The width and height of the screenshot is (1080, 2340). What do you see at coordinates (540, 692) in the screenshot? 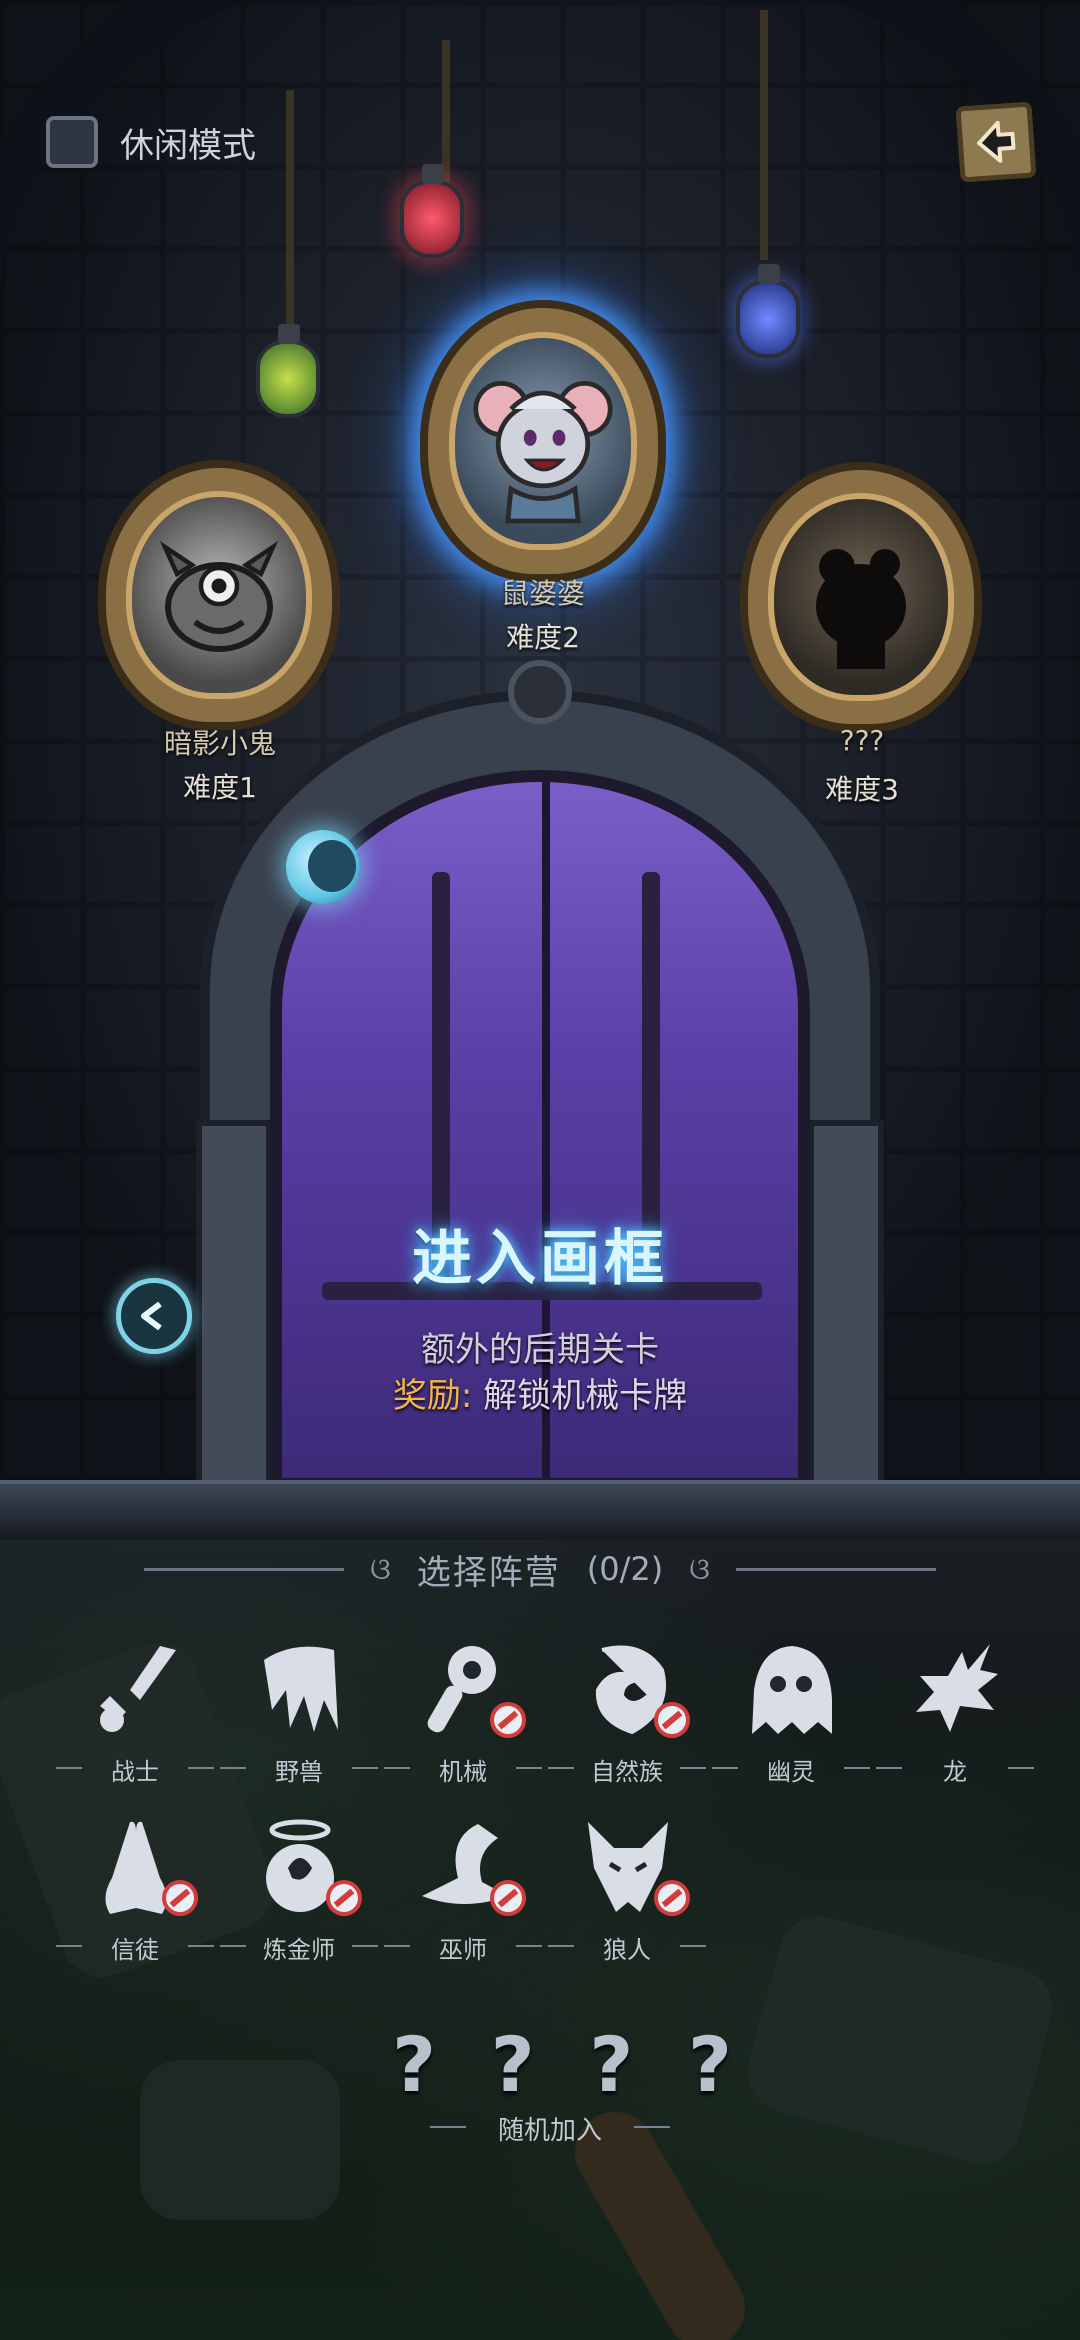
I see `moon-keystone` at bounding box center [540, 692].